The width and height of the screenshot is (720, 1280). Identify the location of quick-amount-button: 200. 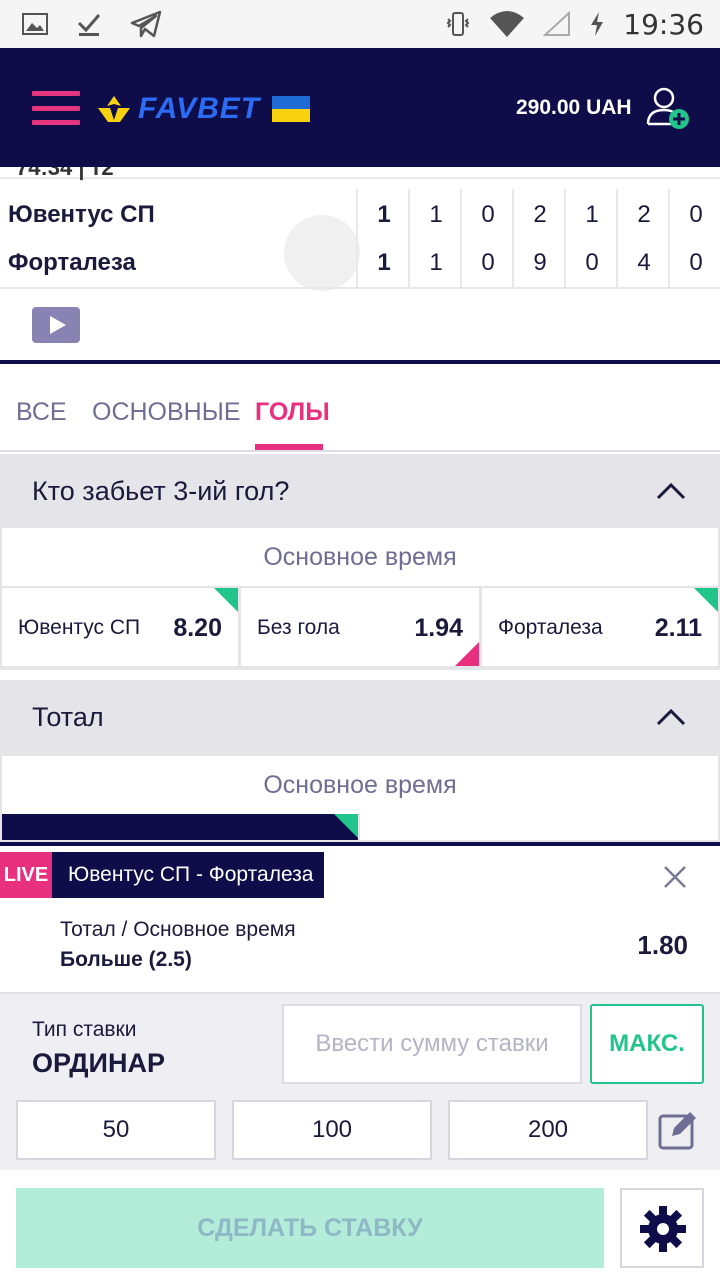
(548, 1130).